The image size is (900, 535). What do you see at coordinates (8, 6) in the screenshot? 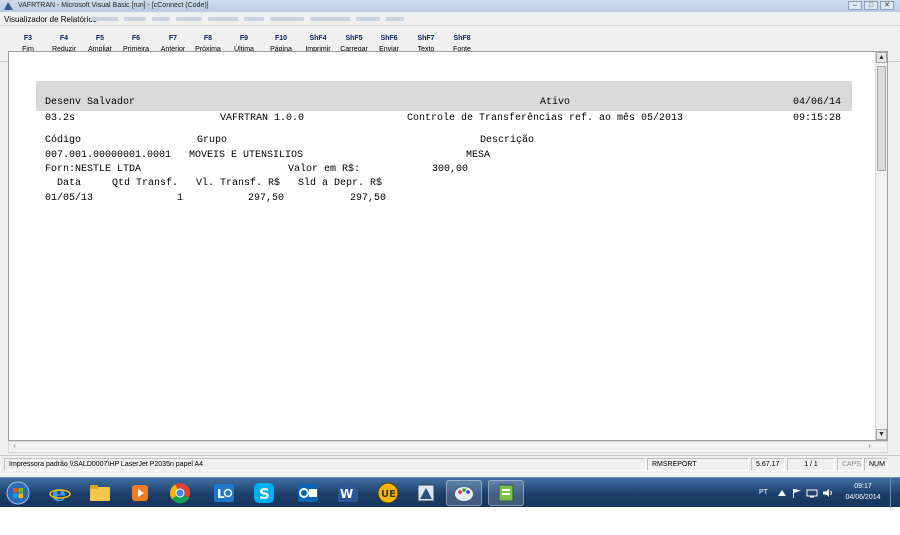
I see `vb-app-icon` at bounding box center [8, 6].